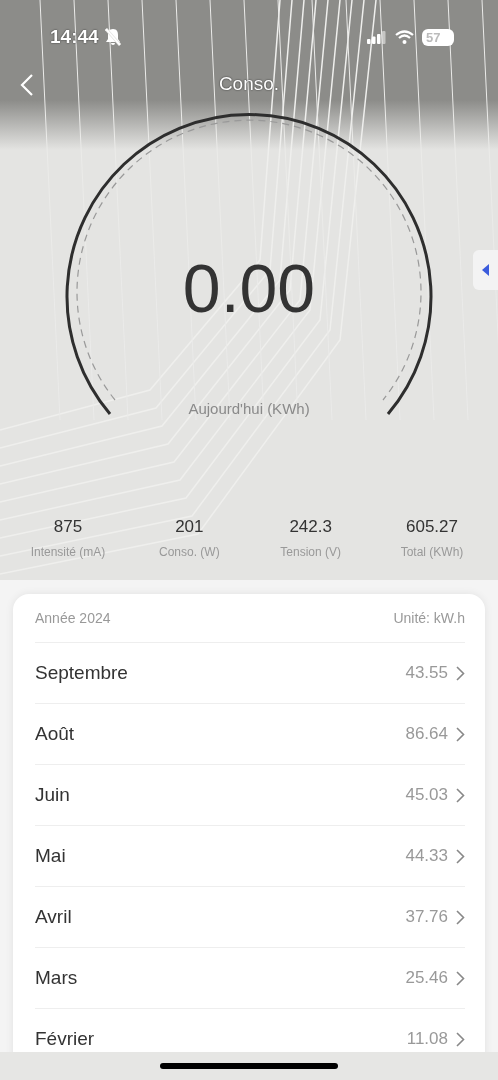 Image resolution: width=498 pixels, height=1080 pixels. Describe the element at coordinates (250, 795) in the screenshot. I see `month-row: Juin 45.03` at that location.